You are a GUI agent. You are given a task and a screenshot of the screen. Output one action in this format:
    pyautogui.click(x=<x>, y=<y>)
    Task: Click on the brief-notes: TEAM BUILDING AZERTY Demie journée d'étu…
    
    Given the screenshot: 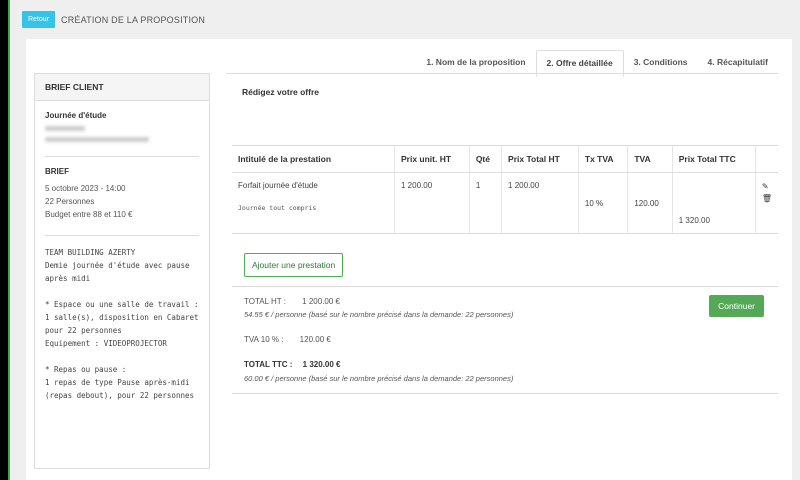 What is the action you would take?
    pyautogui.click(x=122, y=324)
    